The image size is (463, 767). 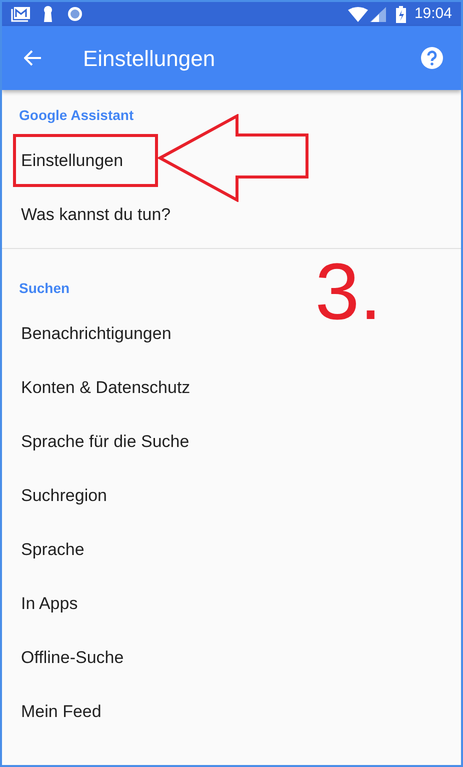 What do you see at coordinates (96, 215) in the screenshot?
I see `settings-item: Was kannst du tun?` at bounding box center [96, 215].